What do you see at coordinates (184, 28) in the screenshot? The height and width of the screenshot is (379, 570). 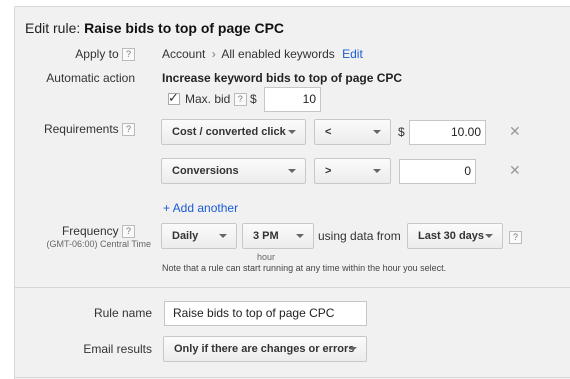 I see `rule-title: Raise bids to top of page CPC` at bounding box center [184, 28].